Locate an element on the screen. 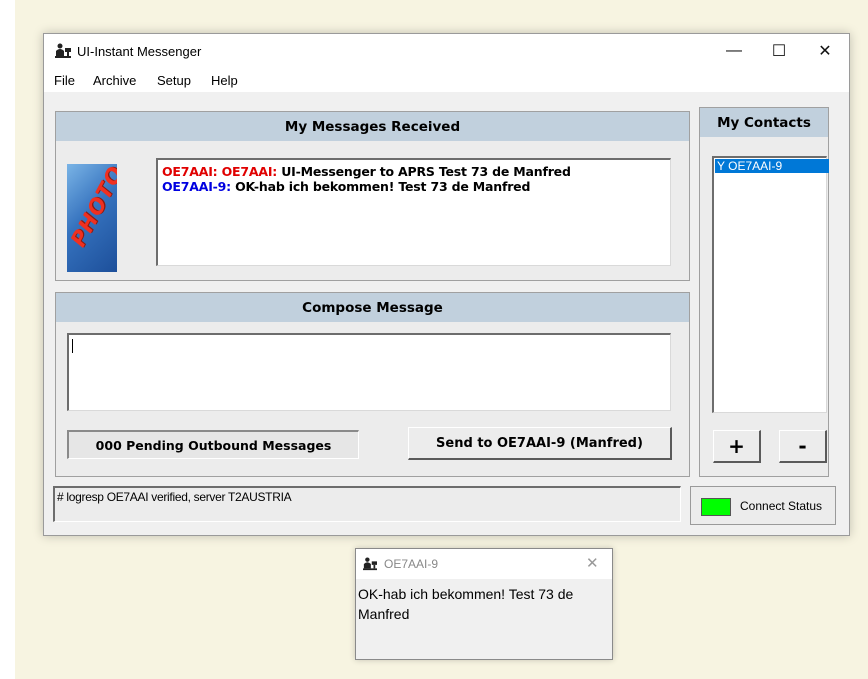 This screenshot has height=679, width=868. connect-status-led is located at coordinates (716, 507).